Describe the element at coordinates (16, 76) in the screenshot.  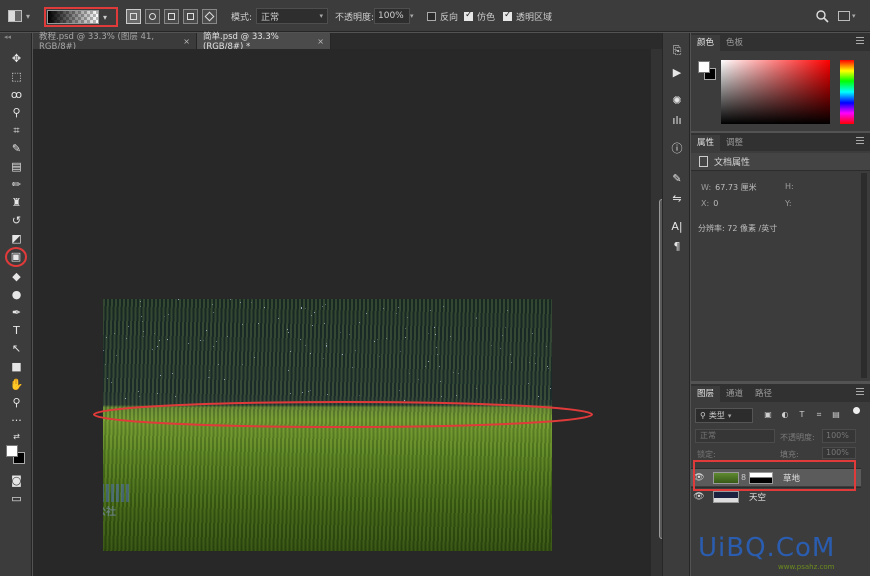
I see `marquee-tool-icon: ⬚` at that location.